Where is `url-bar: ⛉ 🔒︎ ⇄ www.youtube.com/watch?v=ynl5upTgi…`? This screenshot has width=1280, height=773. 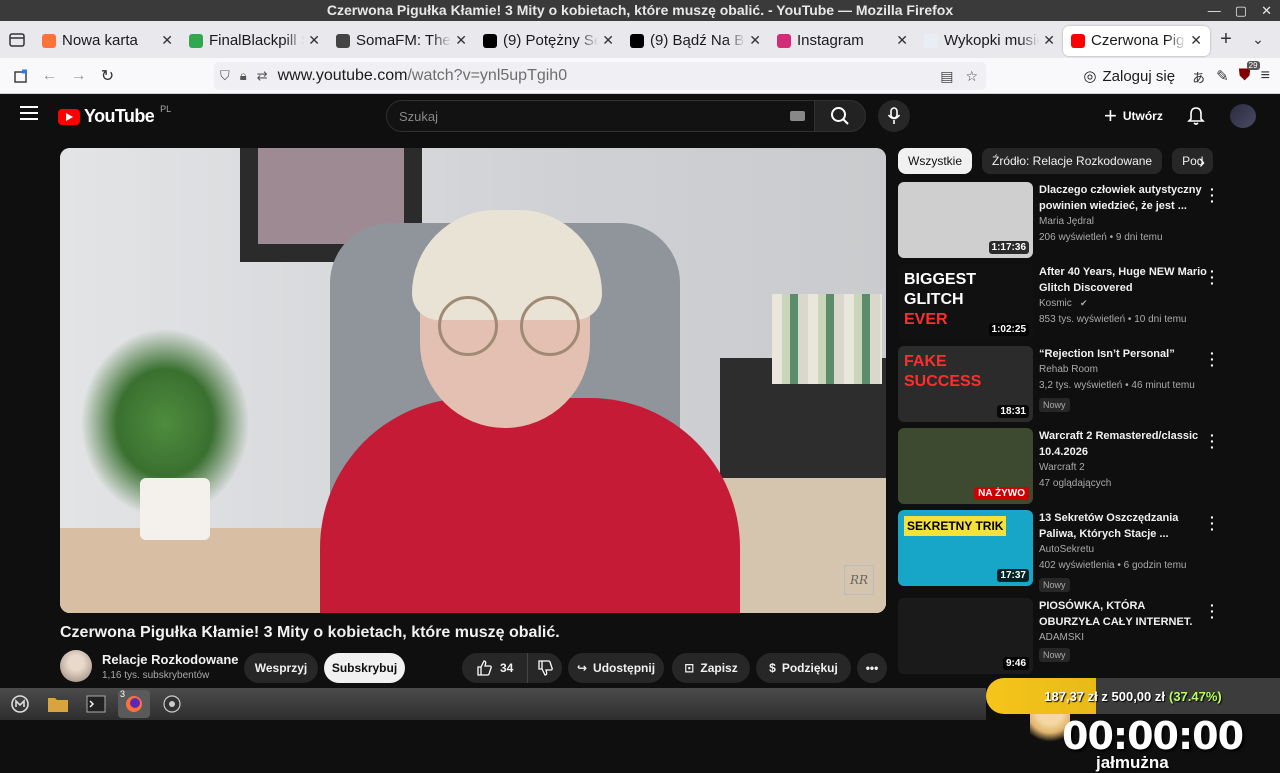
url-bar: ⛉ 🔒︎ ⇄ www.youtube.com/watch?v=ynl5upTgi… is located at coordinates (600, 76).